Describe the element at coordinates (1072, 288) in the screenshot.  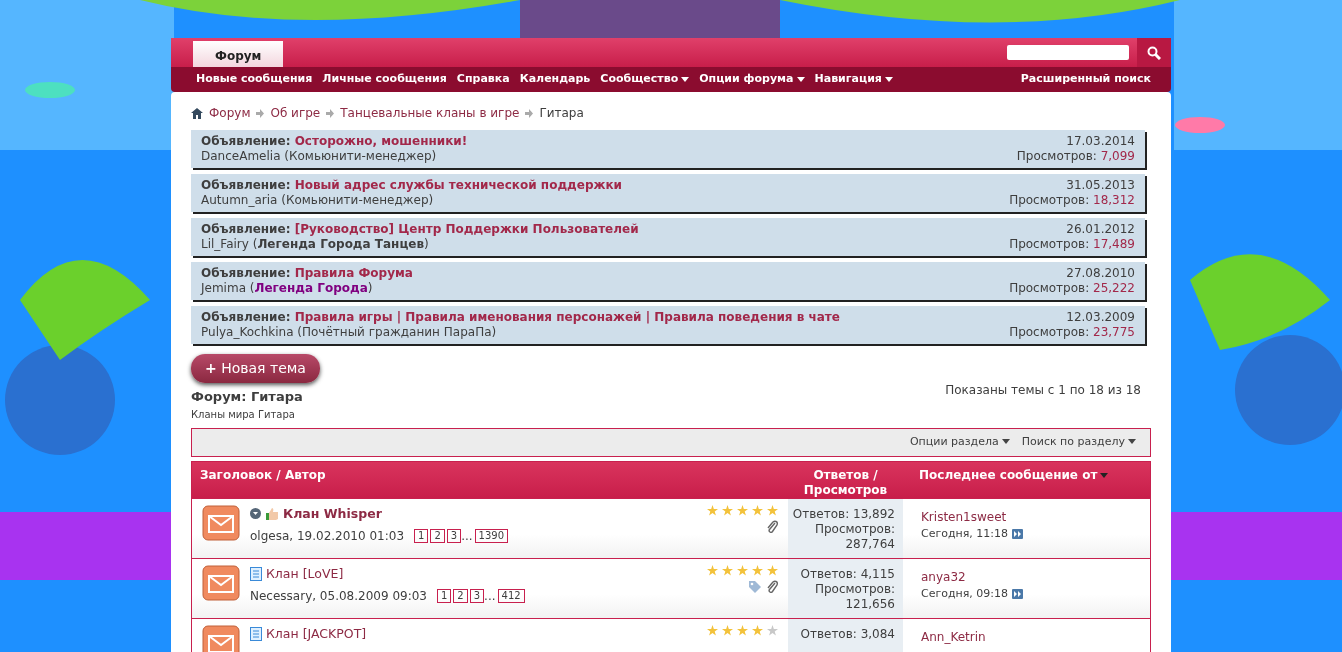
I see `view-count: Просмотров: 25,222` at that location.